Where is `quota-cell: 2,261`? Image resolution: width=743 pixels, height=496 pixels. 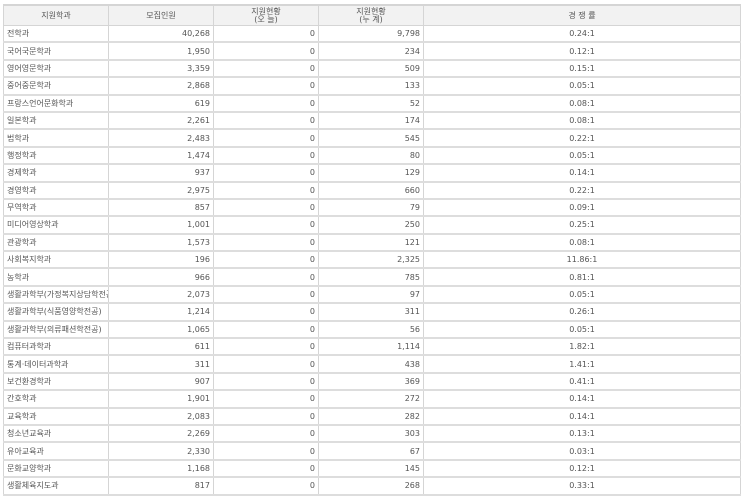 quota-cell: 2,261 is located at coordinates (161, 121).